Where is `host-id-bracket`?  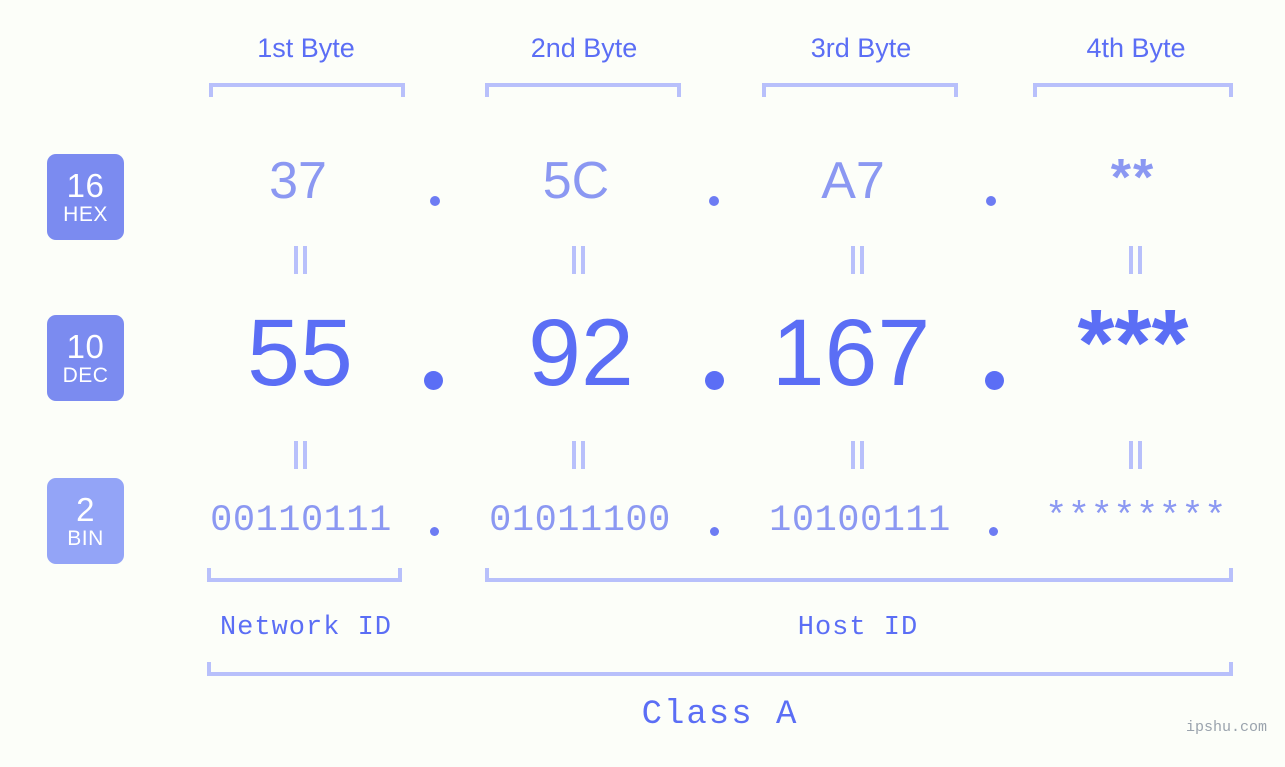
host-id-bracket is located at coordinates (859, 575).